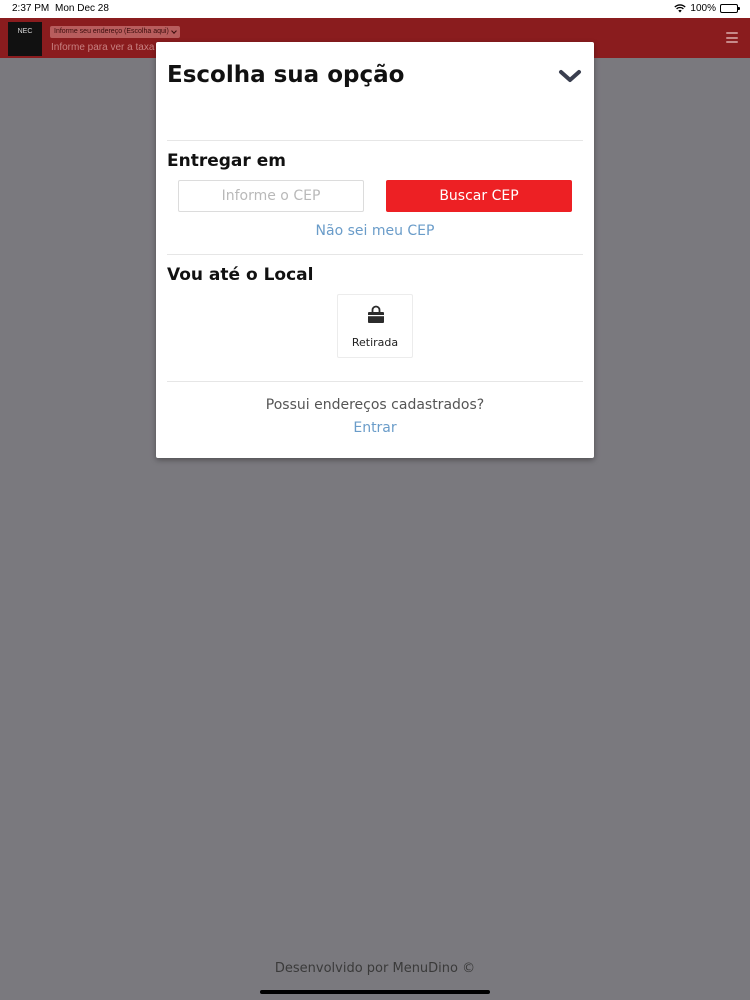 Image resolution: width=750 pixels, height=1000 pixels. What do you see at coordinates (375, 342) in the screenshot?
I see `pickup-option-label: Retirada` at bounding box center [375, 342].